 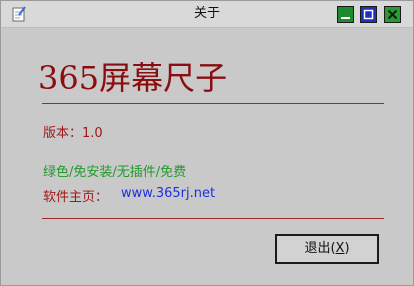 I want to click on close-button, so click(x=392, y=14).